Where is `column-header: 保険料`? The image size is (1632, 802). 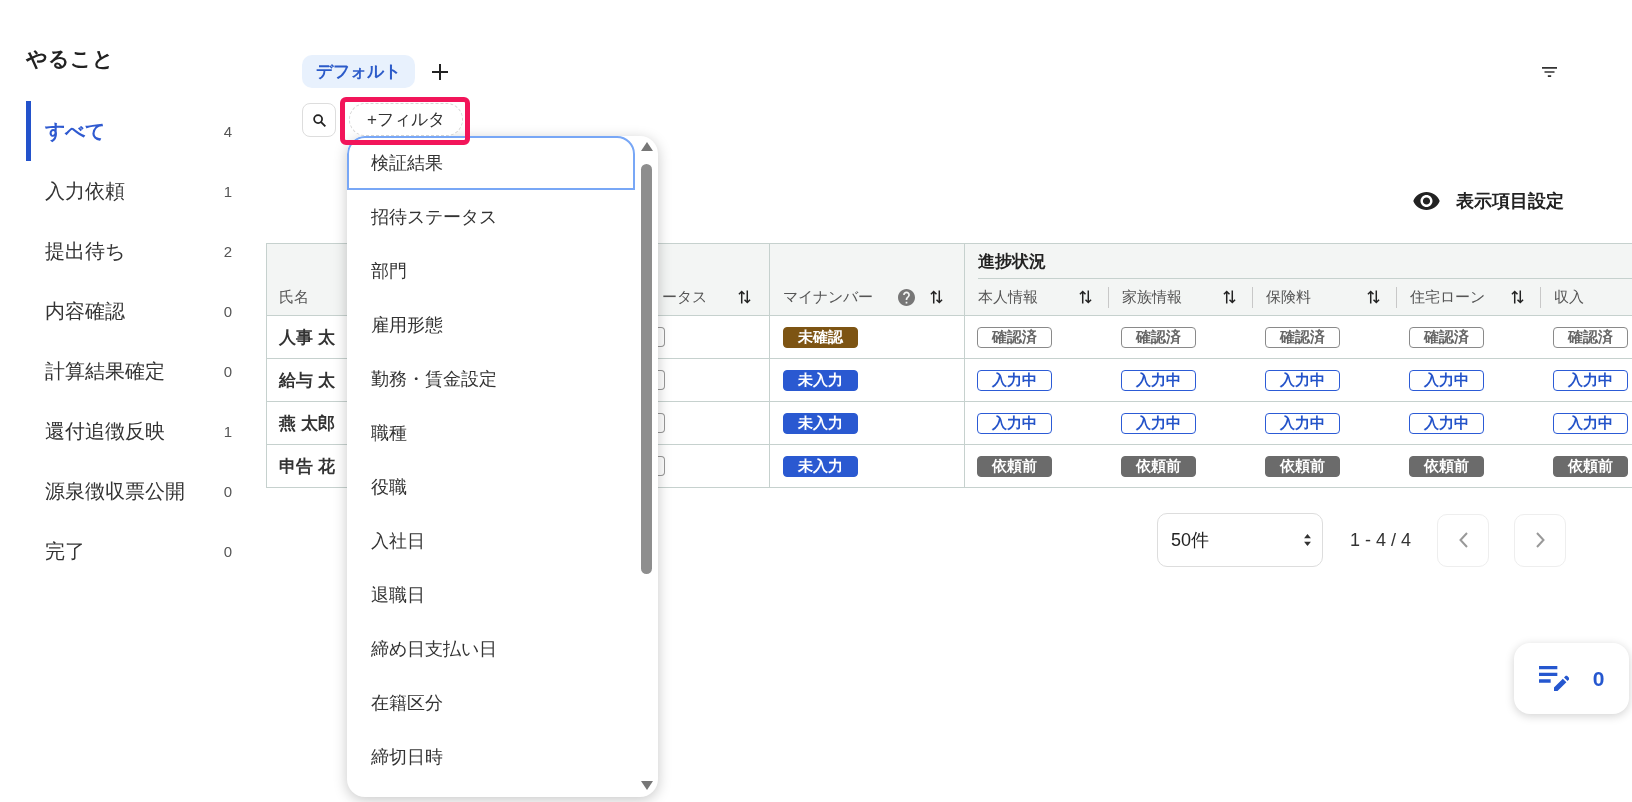 column-header: 保険料 is located at coordinates (1323, 297).